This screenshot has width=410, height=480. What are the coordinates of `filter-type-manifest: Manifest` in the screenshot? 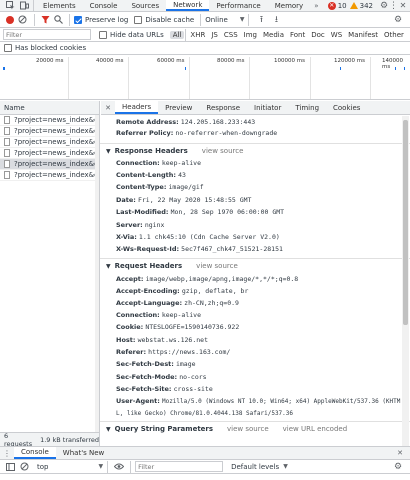 It's located at (363, 35).